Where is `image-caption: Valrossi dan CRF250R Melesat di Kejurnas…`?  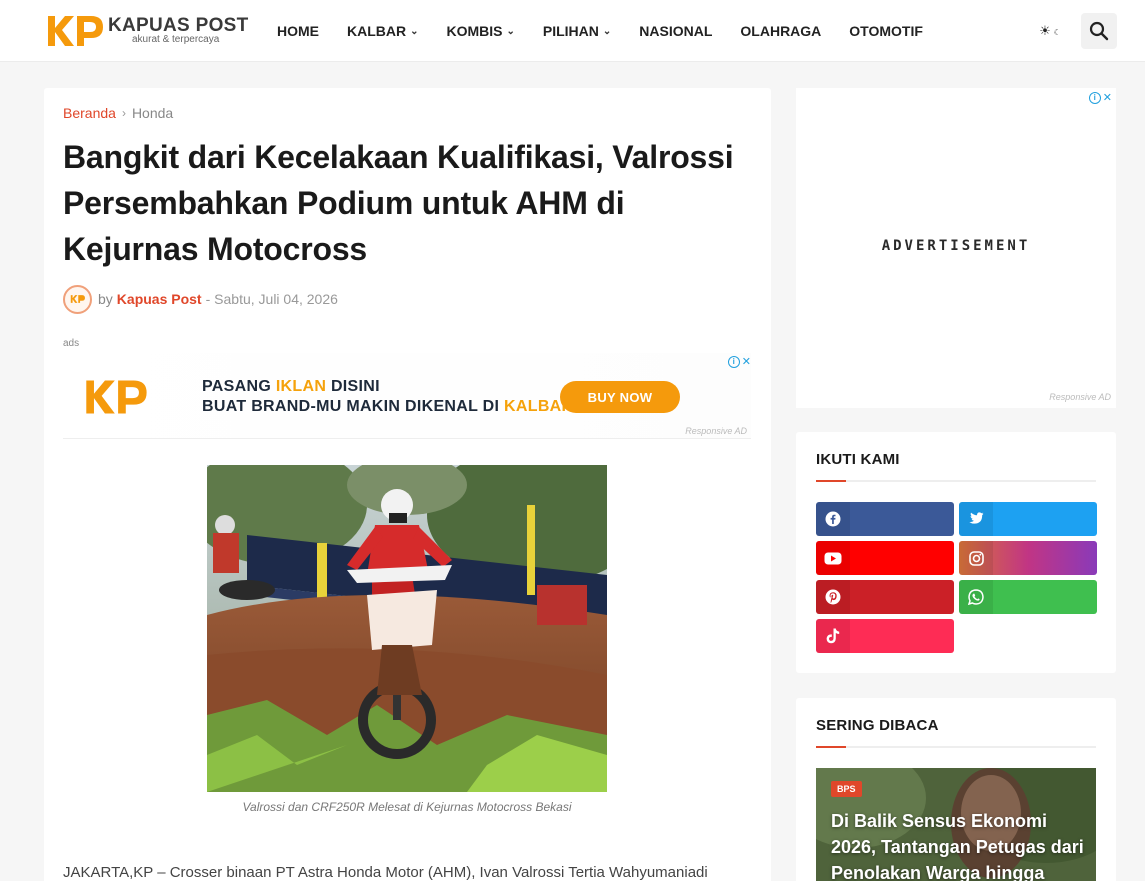 image-caption: Valrossi dan CRF250R Melesat di Kejurnas… is located at coordinates (407, 807).